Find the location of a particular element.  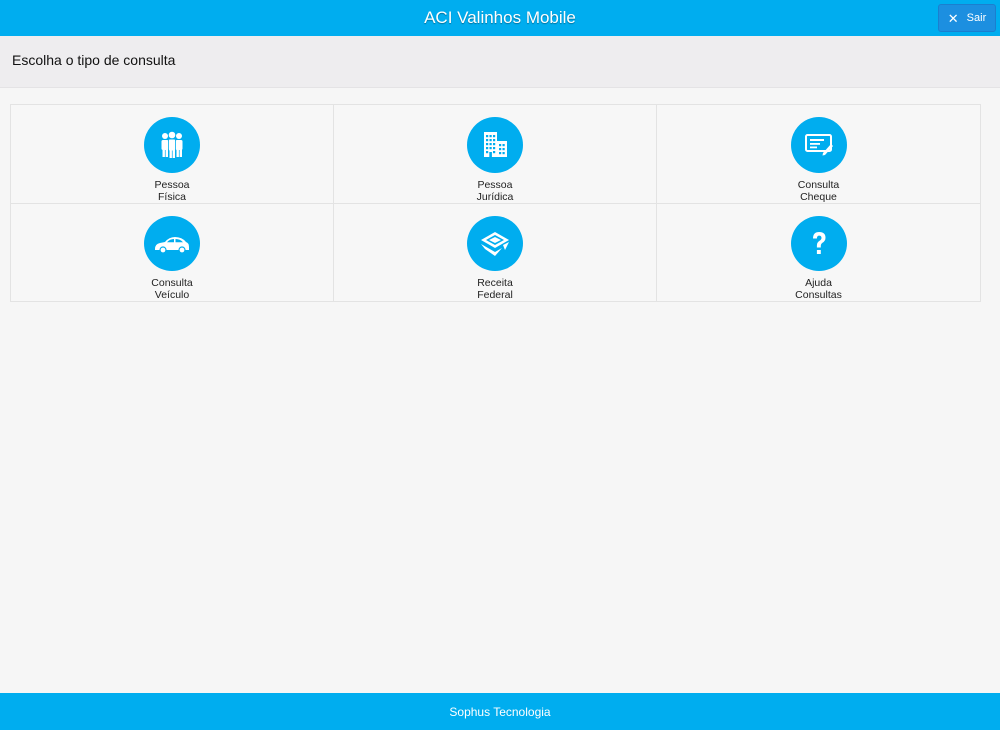

tile-consulta-veiculo: Consulta Veículo is located at coordinates (172, 252).